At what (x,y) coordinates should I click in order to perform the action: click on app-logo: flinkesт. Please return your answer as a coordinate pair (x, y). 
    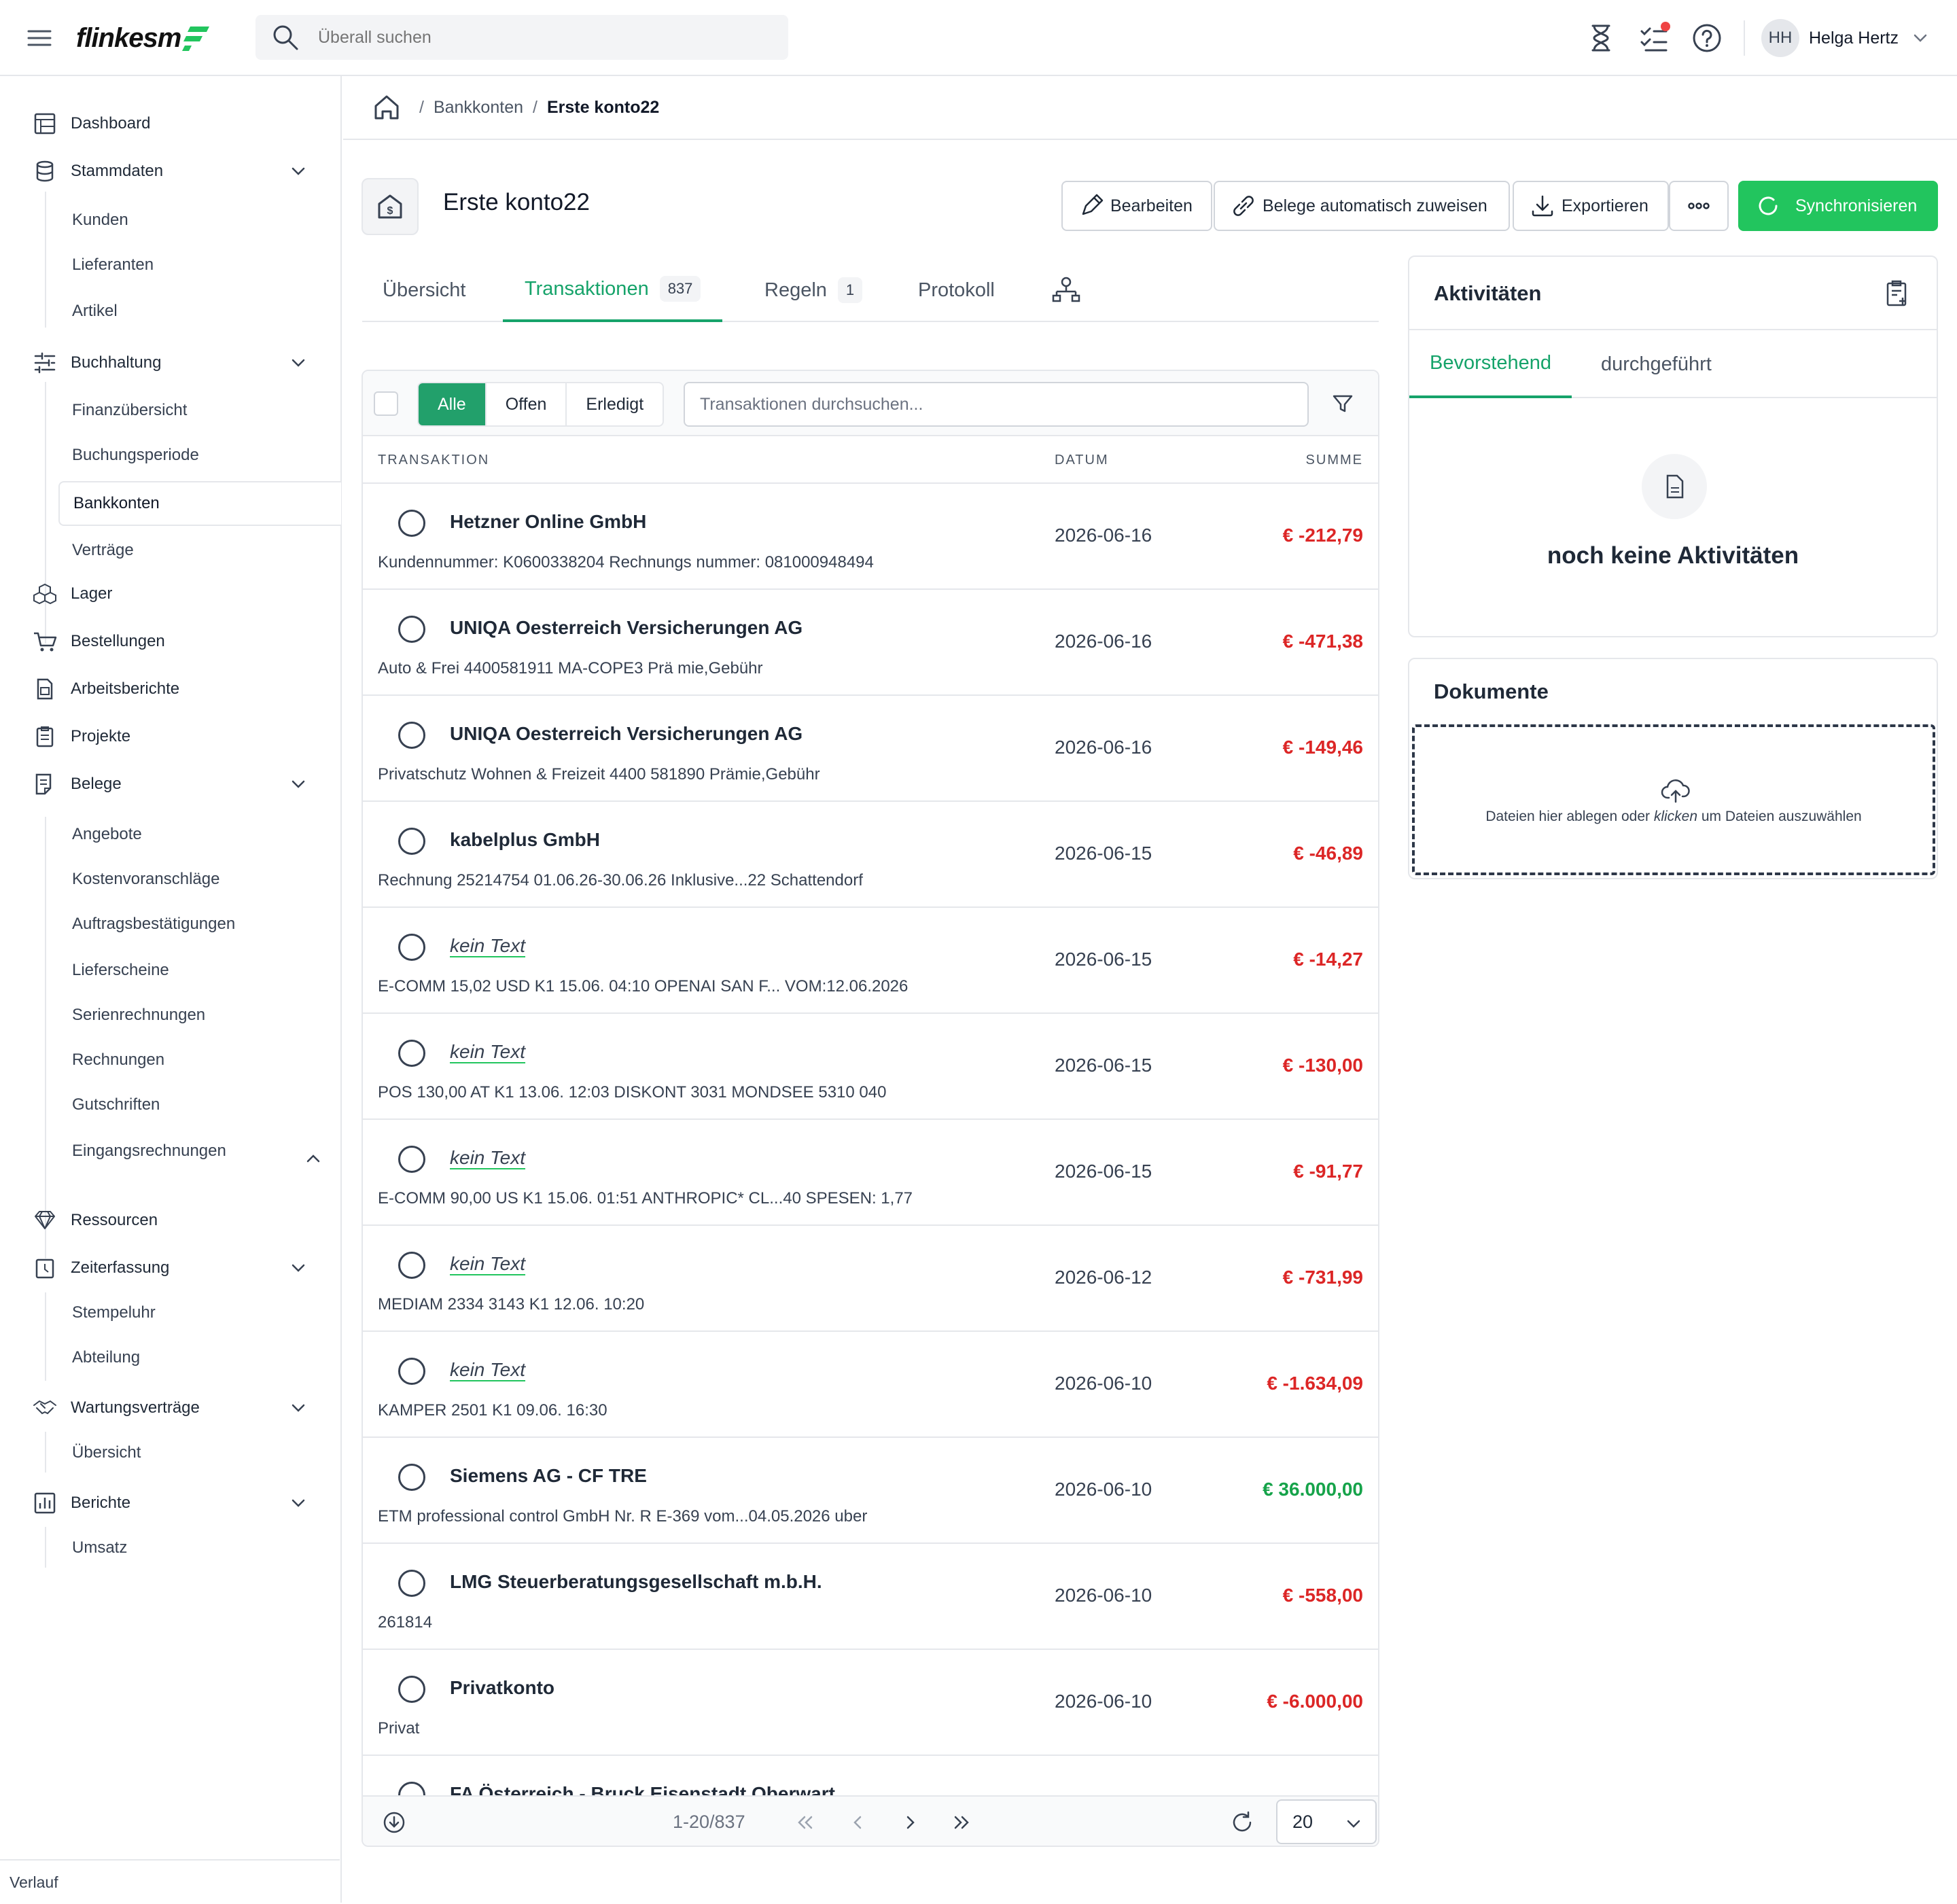
    Looking at the image, I should click on (144, 38).